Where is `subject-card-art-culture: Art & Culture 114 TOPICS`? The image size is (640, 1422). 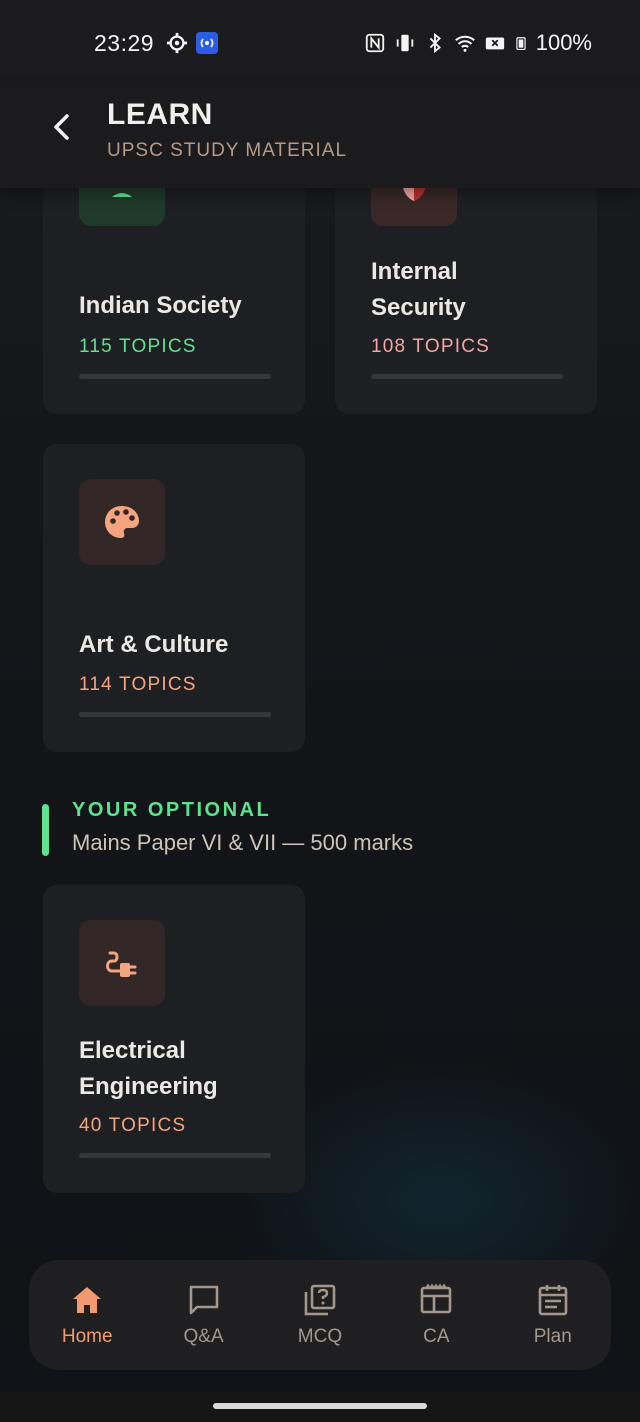 subject-card-art-culture: Art & Culture 114 TOPICS is located at coordinates (174, 598).